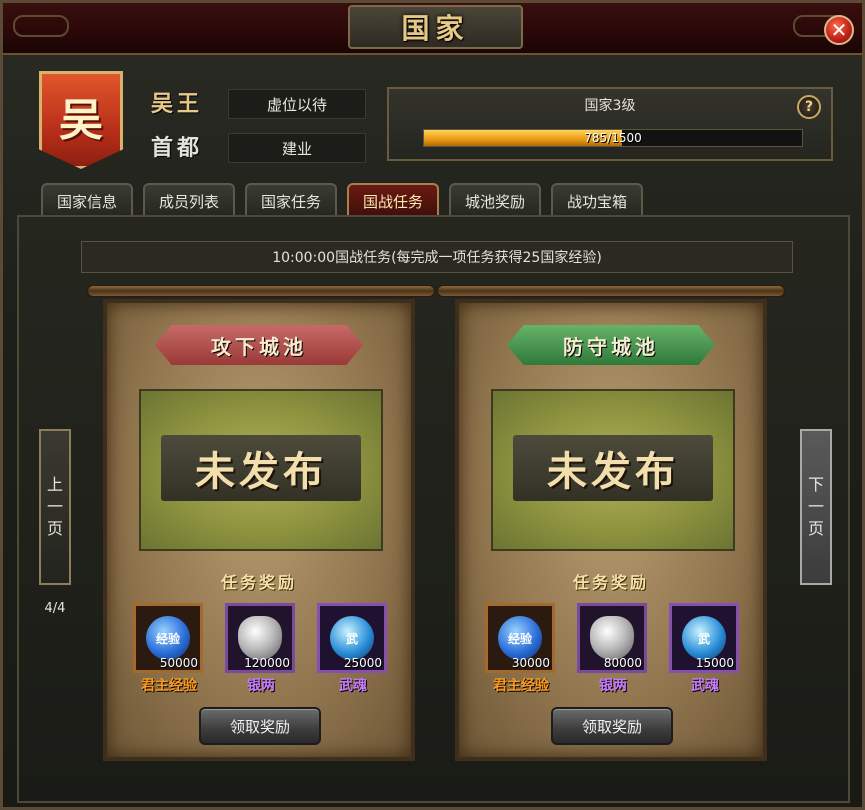  I want to click on reward-list: 经验 50000 君主经验 120000 银两 武 25000 武魂, so click(261, 649).